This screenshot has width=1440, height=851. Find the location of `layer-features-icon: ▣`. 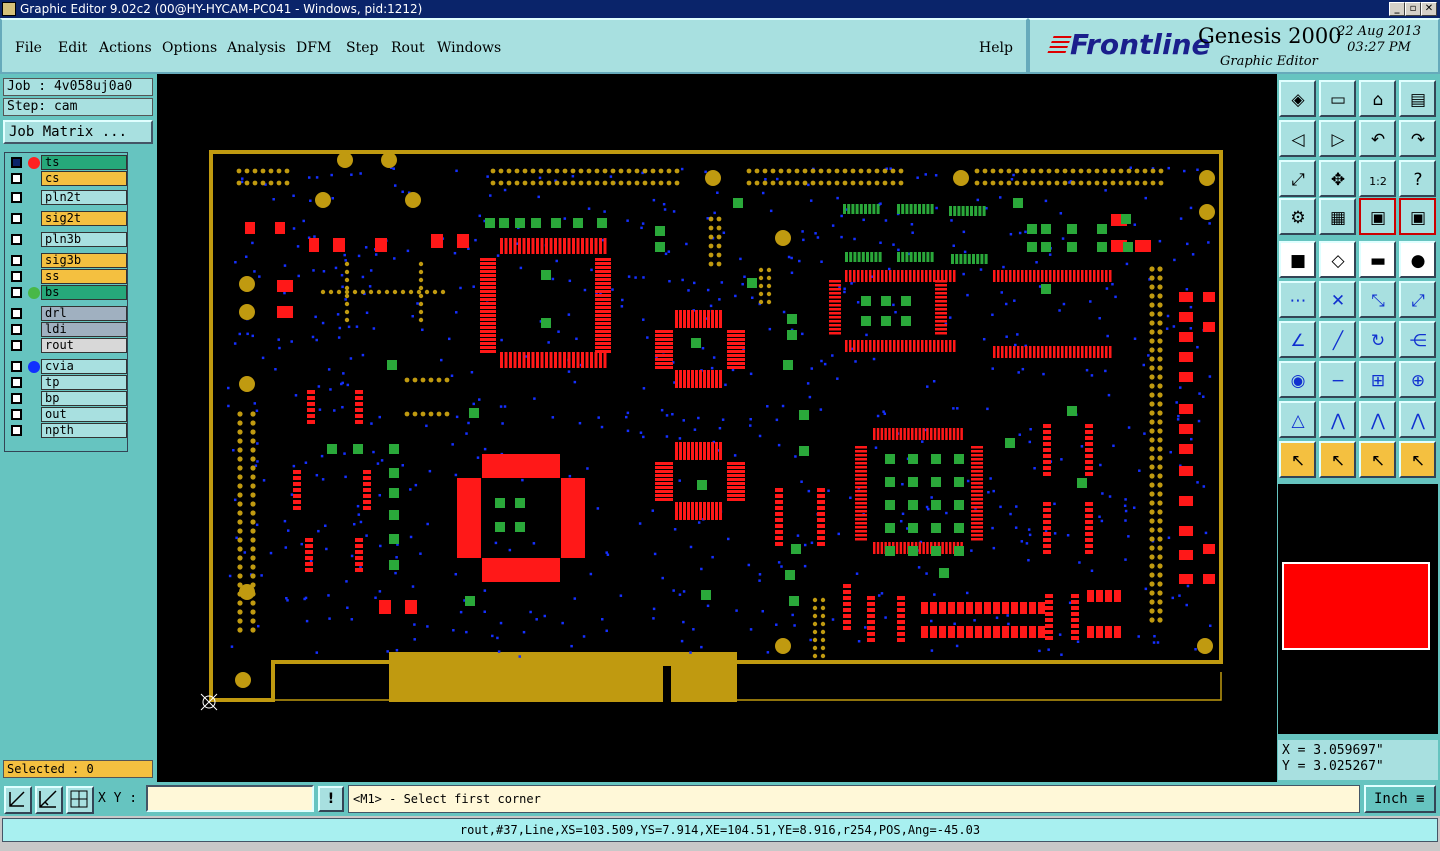

layer-features-icon: ▣ is located at coordinates (1417, 216).